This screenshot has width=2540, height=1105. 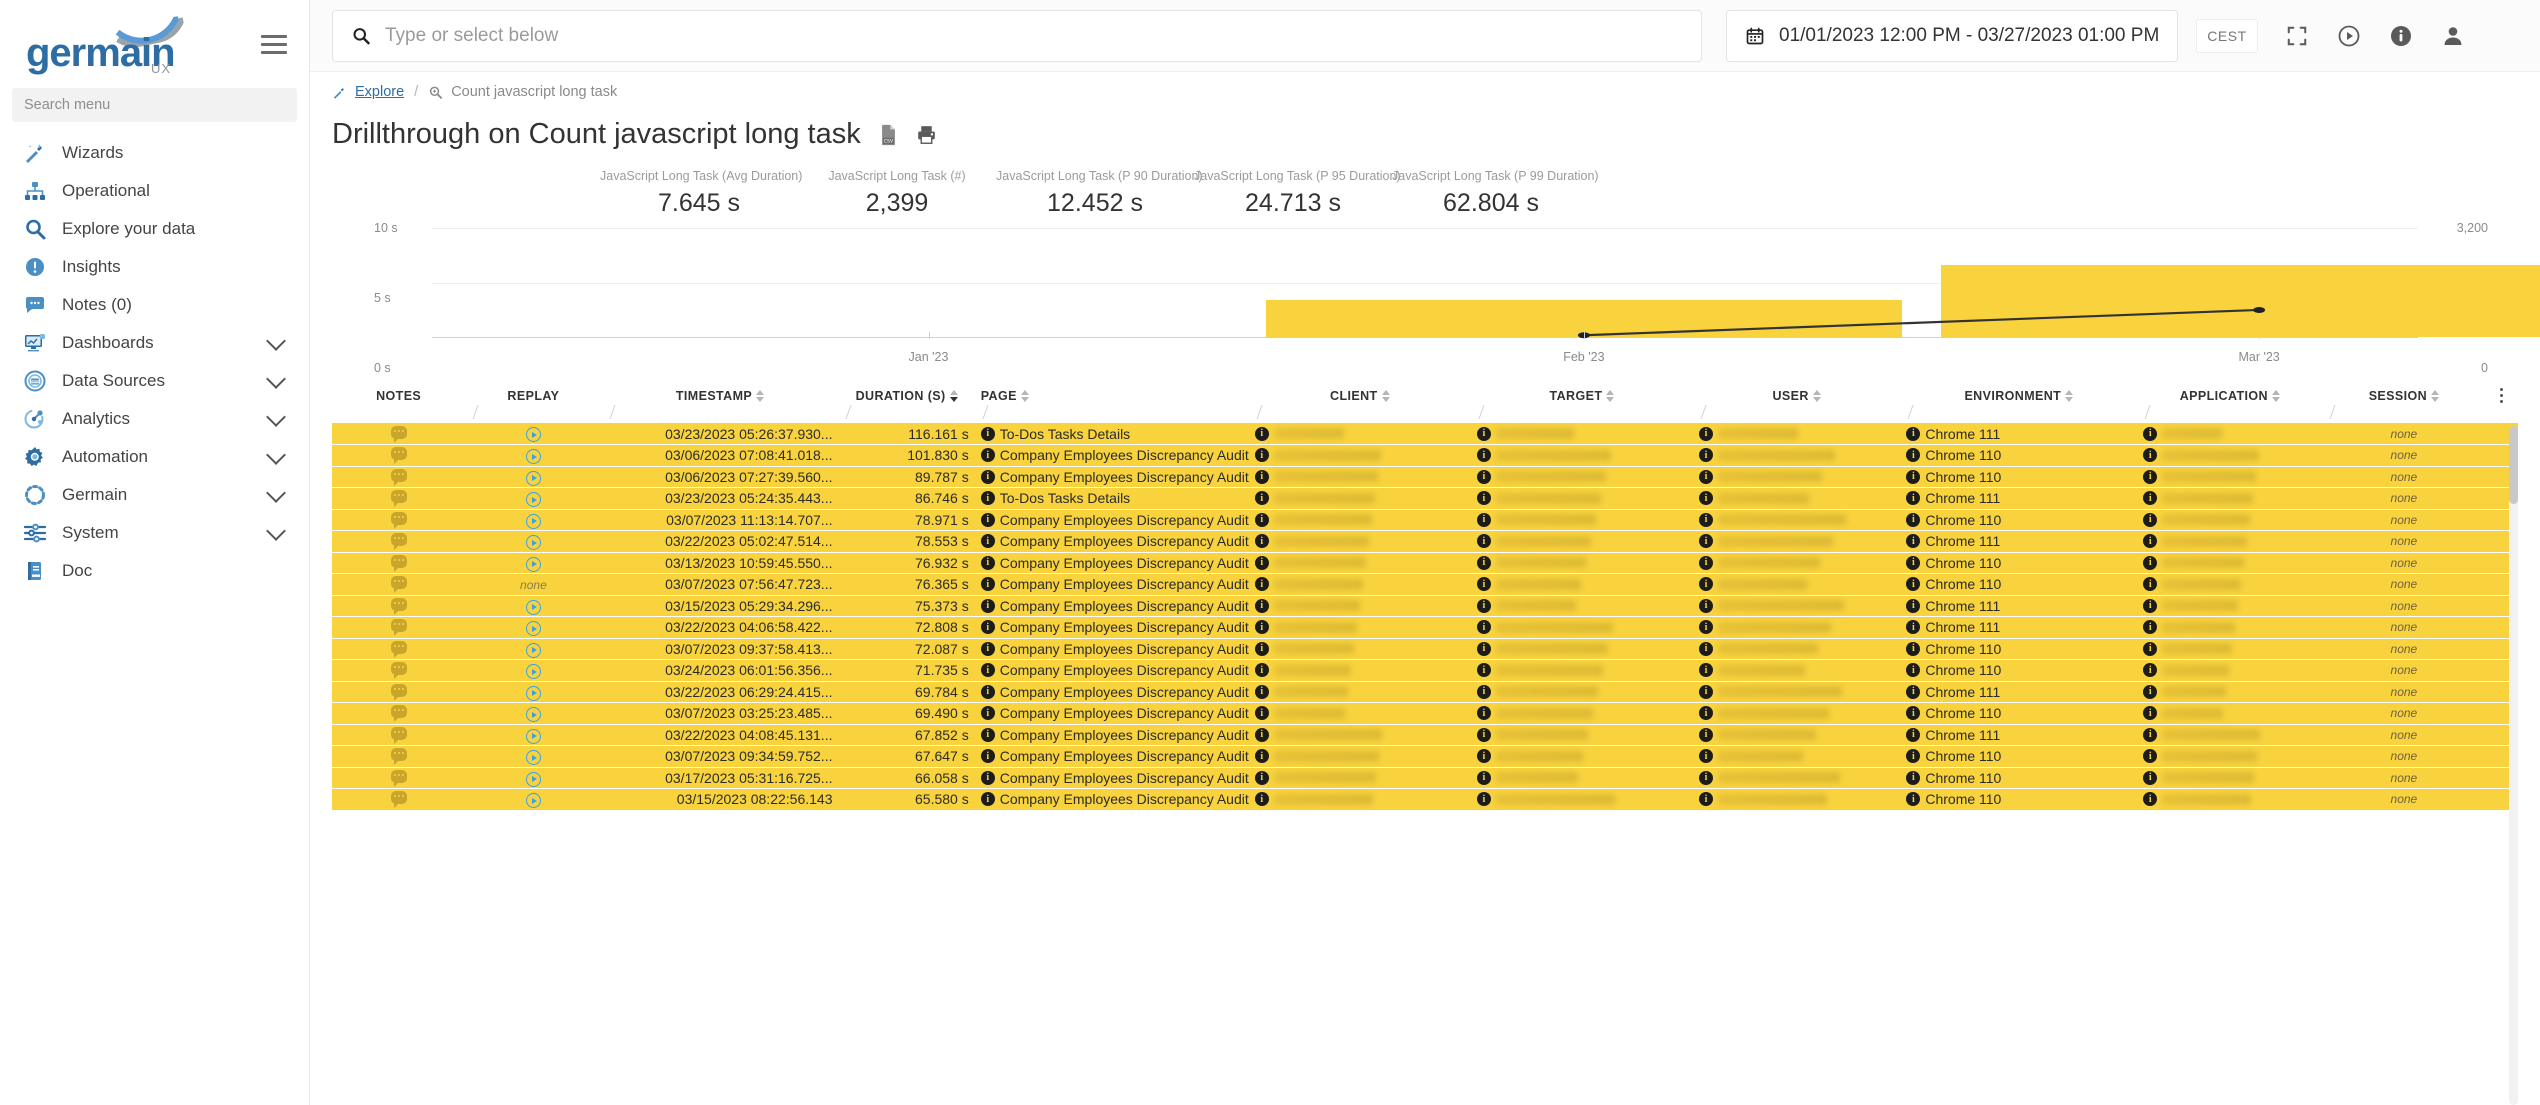 What do you see at coordinates (2297, 36) in the screenshot?
I see `fullscreen-icon` at bounding box center [2297, 36].